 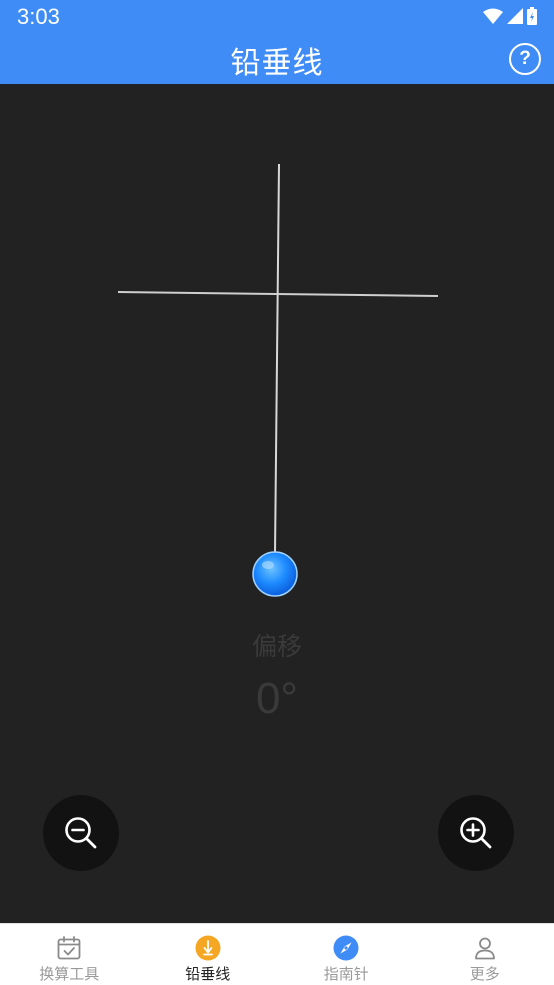 I want to click on plumb-string, so click(x=277, y=359).